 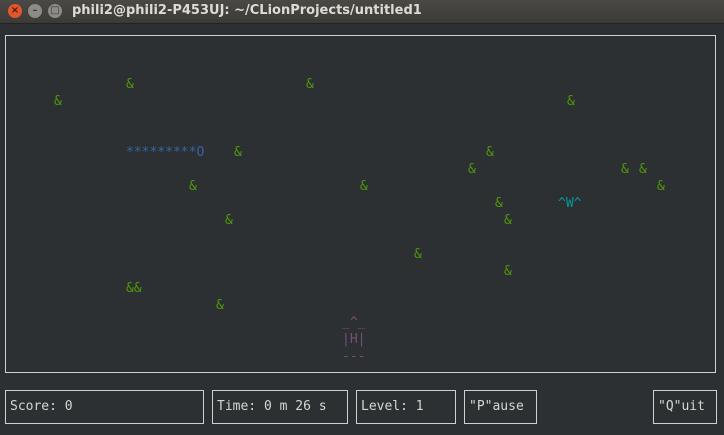 What do you see at coordinates (134, 288) in the screenshot?
I see `food-item: &&` at bounding box center [134, 288].